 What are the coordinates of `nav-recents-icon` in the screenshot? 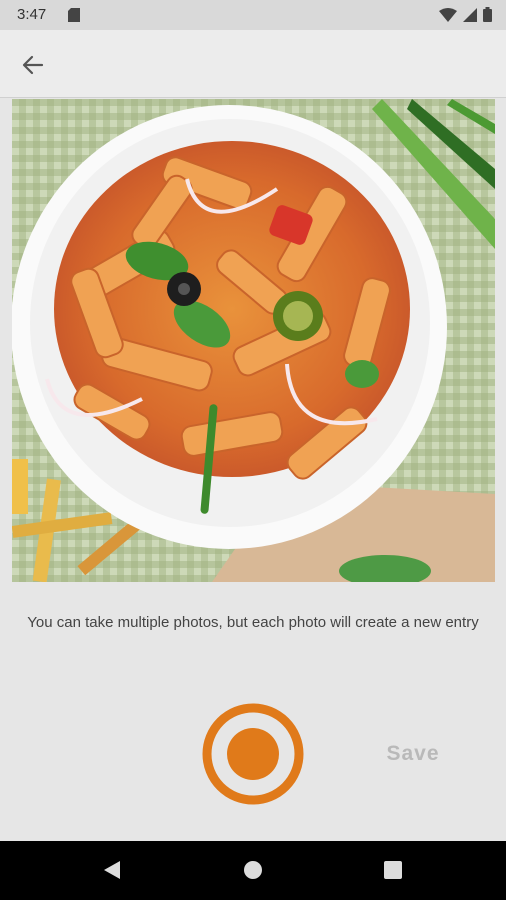 It's located at (393, 870).